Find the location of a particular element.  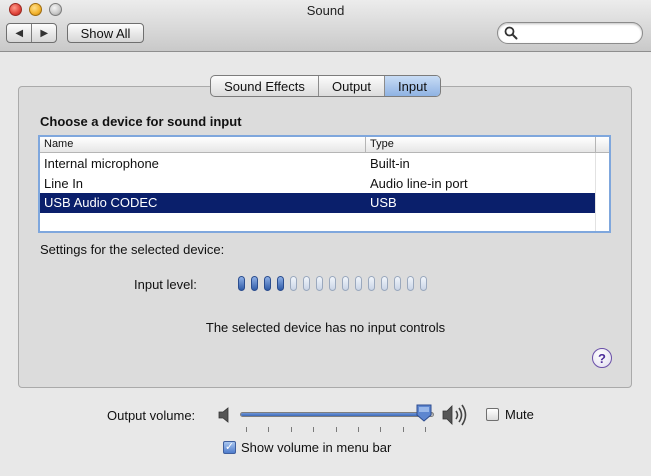

table-row: Line In Audio line-in port is located at coordinates (317, 184).